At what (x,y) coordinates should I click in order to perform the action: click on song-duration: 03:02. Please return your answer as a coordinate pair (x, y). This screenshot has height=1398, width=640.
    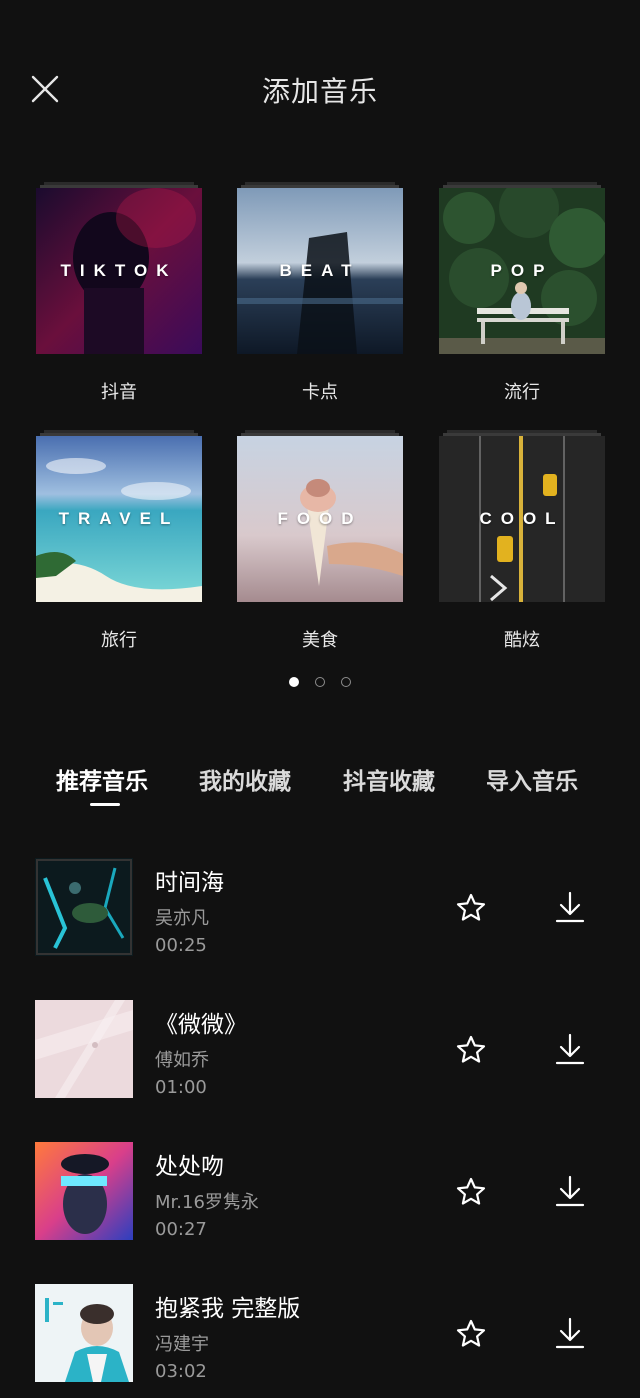
    Looking at the image, I should click on (181, 1371).